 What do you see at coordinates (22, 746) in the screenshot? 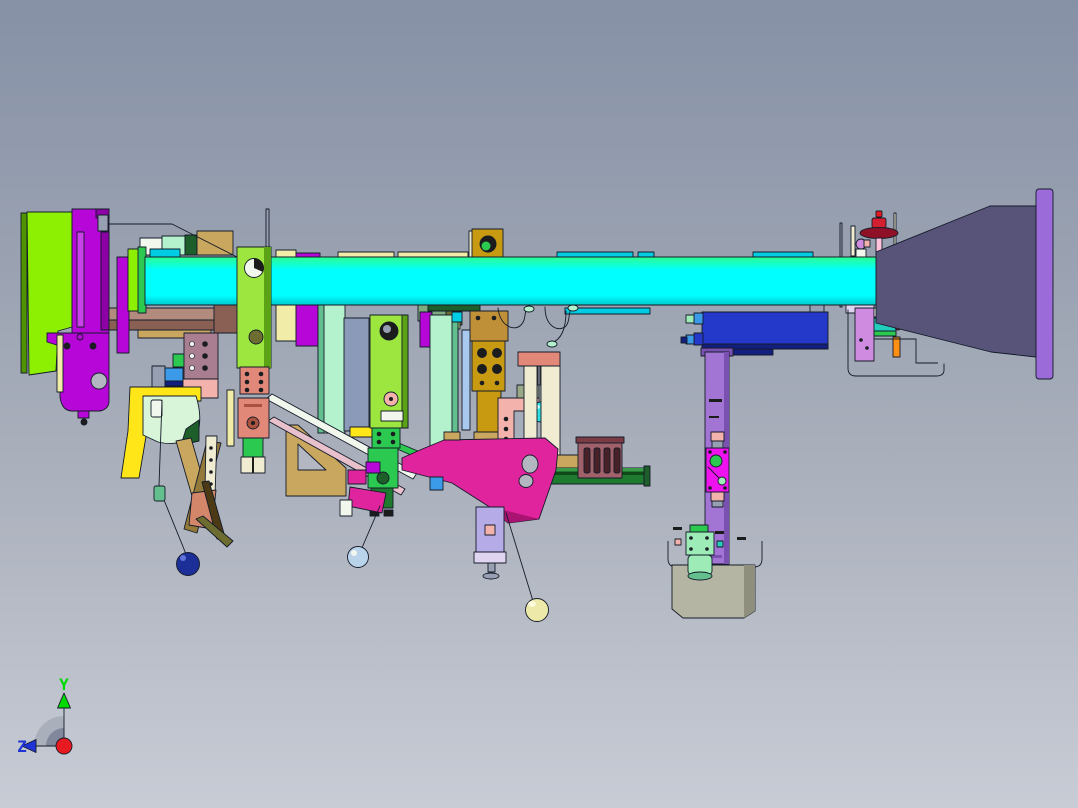
I see `axis-z-label: Z` at bounding box center [22, 746].